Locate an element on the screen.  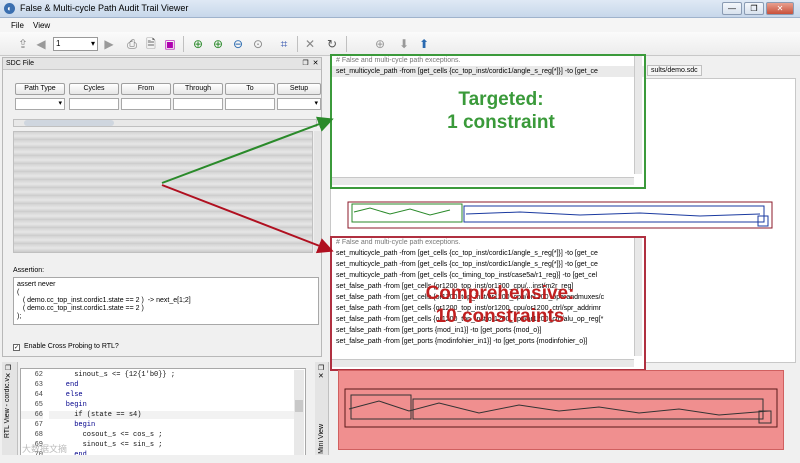
arrow-to-targeted is located at coordinates (247, 150).